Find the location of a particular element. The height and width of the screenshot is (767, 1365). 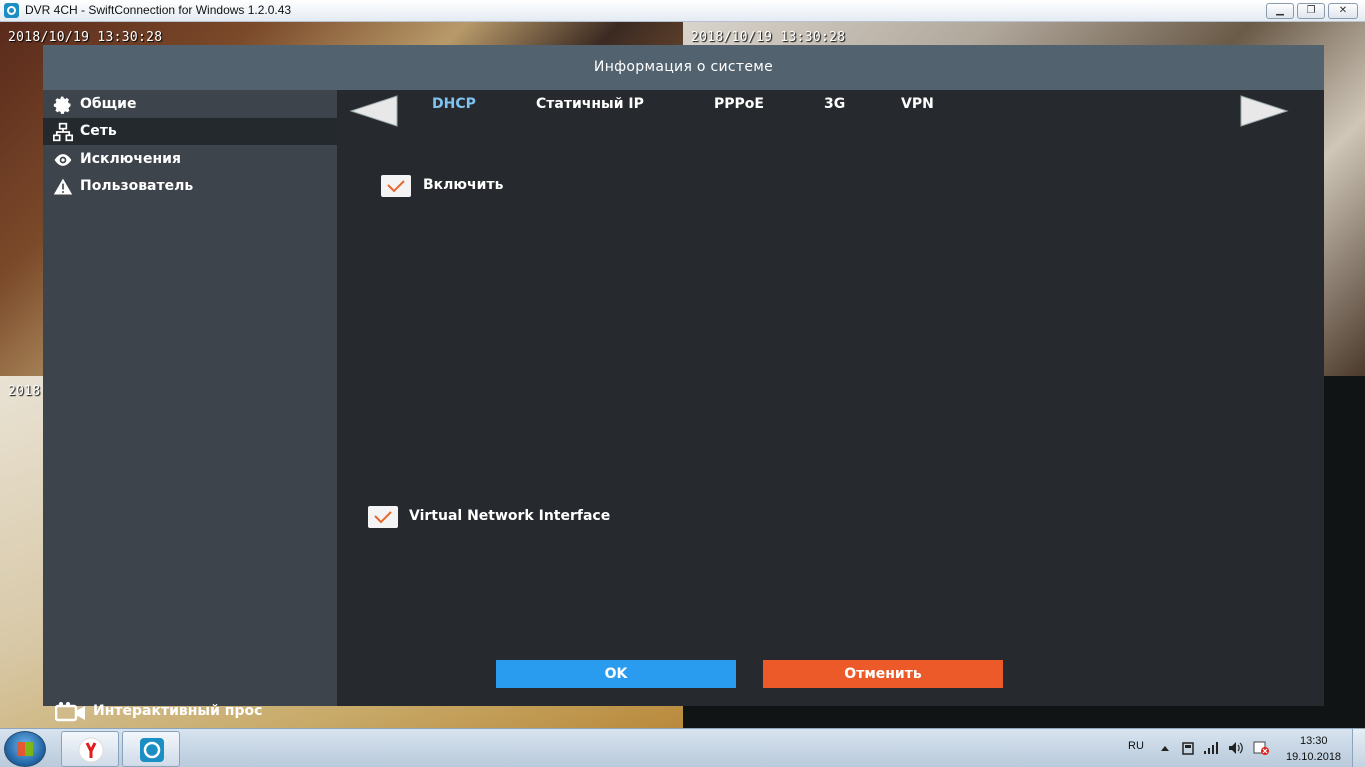

eye-icon is located at coordinates (63, 160).